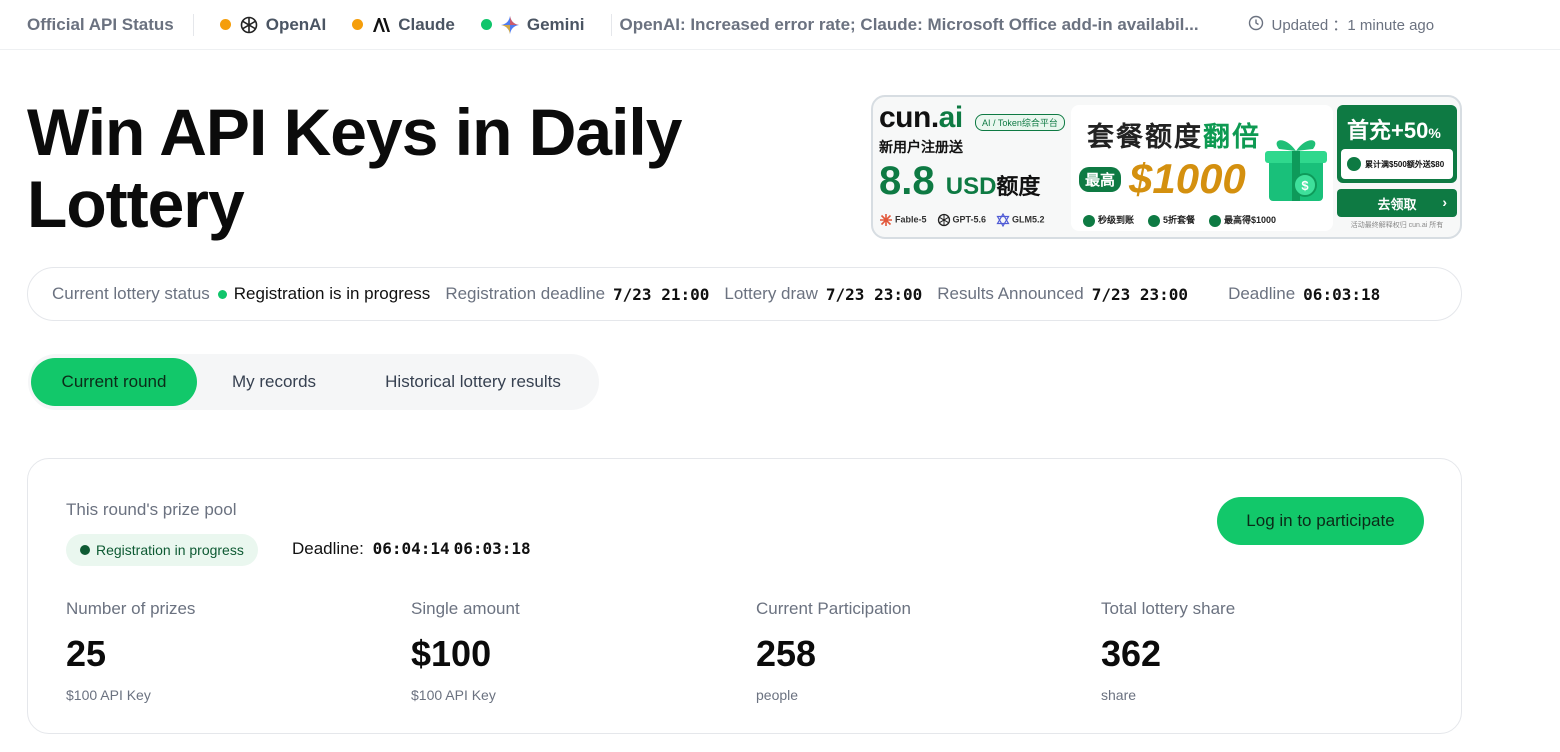 The height and width of the screenshot is (752, 1560). I want to click on card-deadline: Deadline: 06:04:14 06:03:18, so click(411, 549).